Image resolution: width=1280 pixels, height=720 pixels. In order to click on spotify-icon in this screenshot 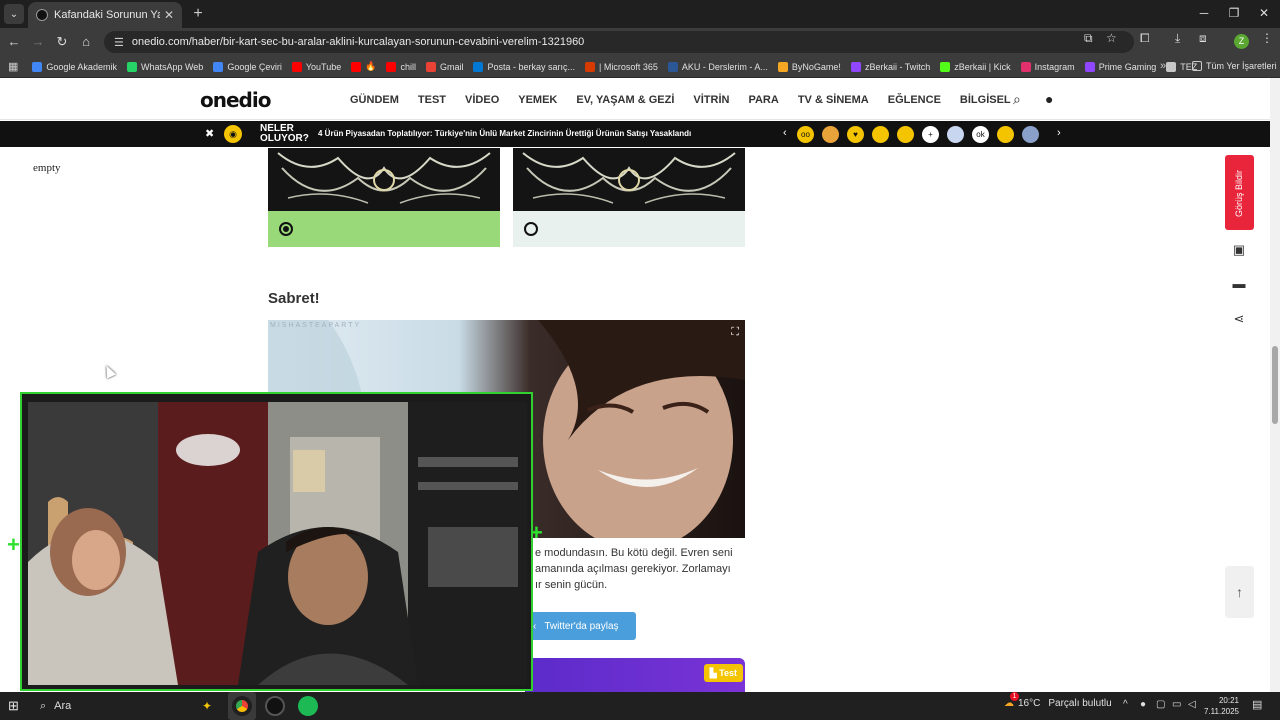, I will do `click(308, 706)`.